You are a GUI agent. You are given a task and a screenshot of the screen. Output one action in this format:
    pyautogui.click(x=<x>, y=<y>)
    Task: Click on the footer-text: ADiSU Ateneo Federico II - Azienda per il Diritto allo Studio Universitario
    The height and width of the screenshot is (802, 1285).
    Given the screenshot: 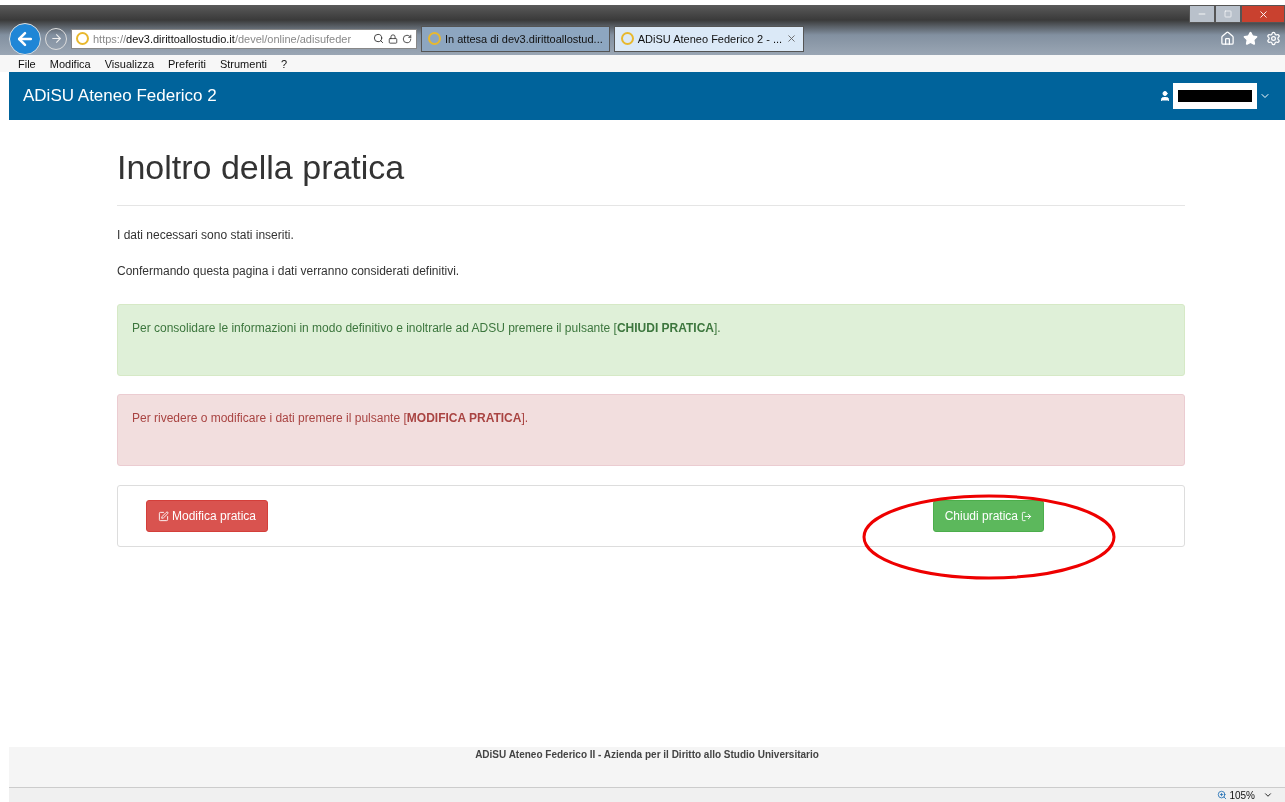 What is the action you would take?
    pyautogui.click(x=647, y=755)
    